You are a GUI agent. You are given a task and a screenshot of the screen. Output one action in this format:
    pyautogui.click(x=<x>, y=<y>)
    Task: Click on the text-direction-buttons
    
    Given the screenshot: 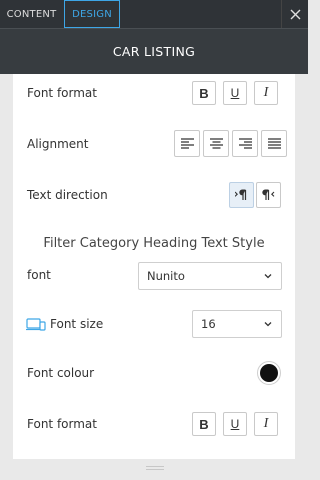 What is the action you would take?
    pyautogui.click(x=255, y=195)
    